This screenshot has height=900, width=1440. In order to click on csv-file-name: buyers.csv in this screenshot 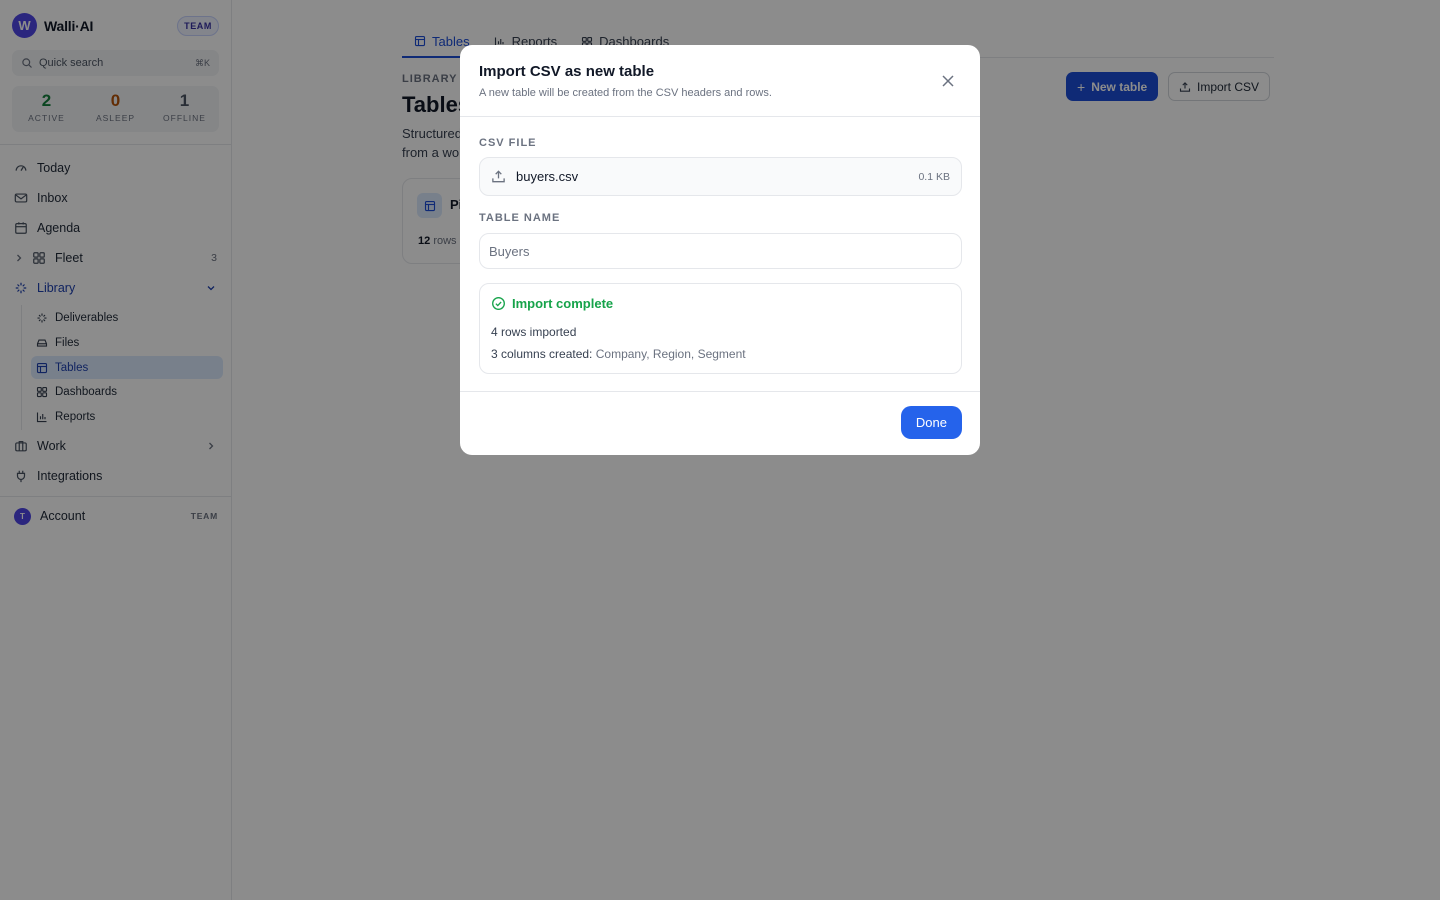, I will do `click(547, 176)`.